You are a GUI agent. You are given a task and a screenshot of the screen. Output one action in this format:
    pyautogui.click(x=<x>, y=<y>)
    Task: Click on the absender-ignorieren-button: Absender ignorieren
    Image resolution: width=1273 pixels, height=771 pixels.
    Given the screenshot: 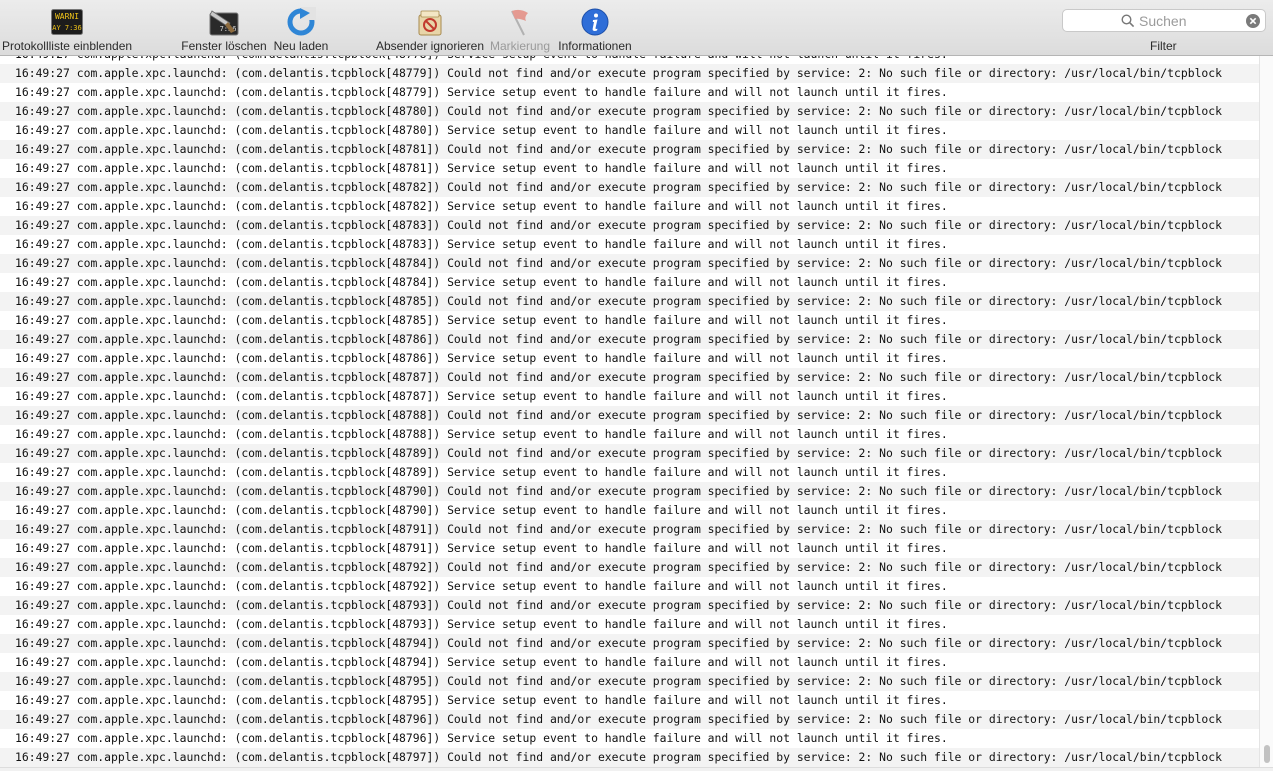 What is the action you would take?
    pyautogui.click(x=430, y=28)
    